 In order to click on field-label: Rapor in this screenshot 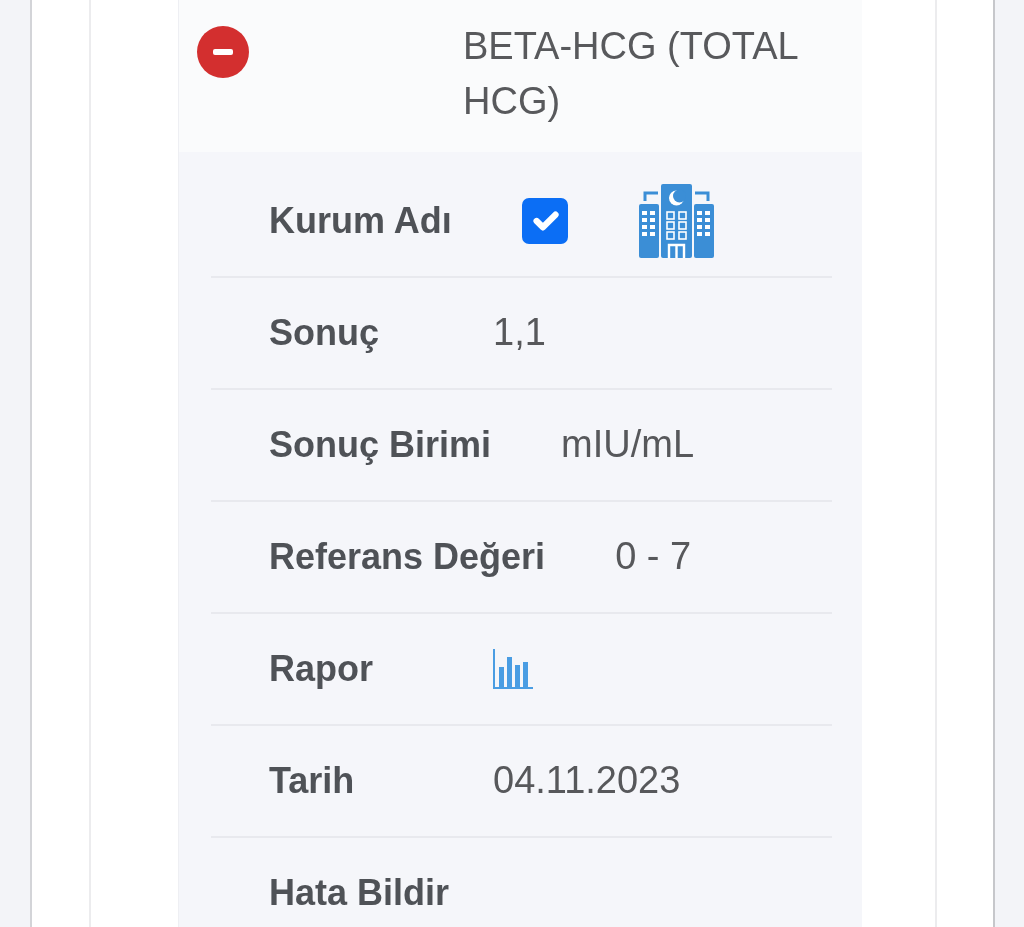, I will do `click(321, 669)`.